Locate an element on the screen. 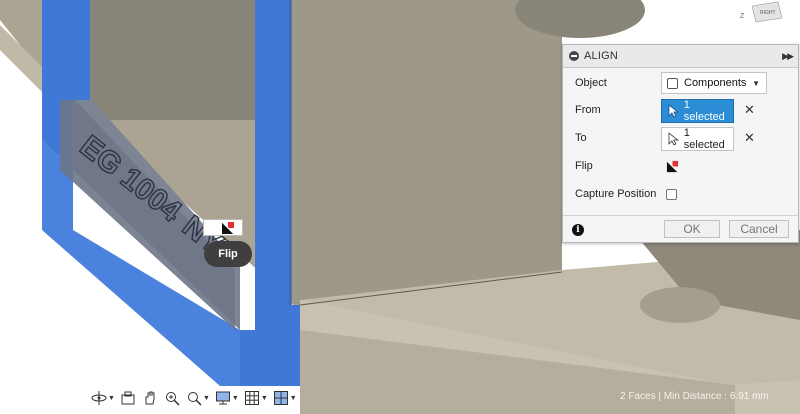 The width and height of the screenshot is (800, 414). flip-row: Flip is located at coordinates (680, 167).